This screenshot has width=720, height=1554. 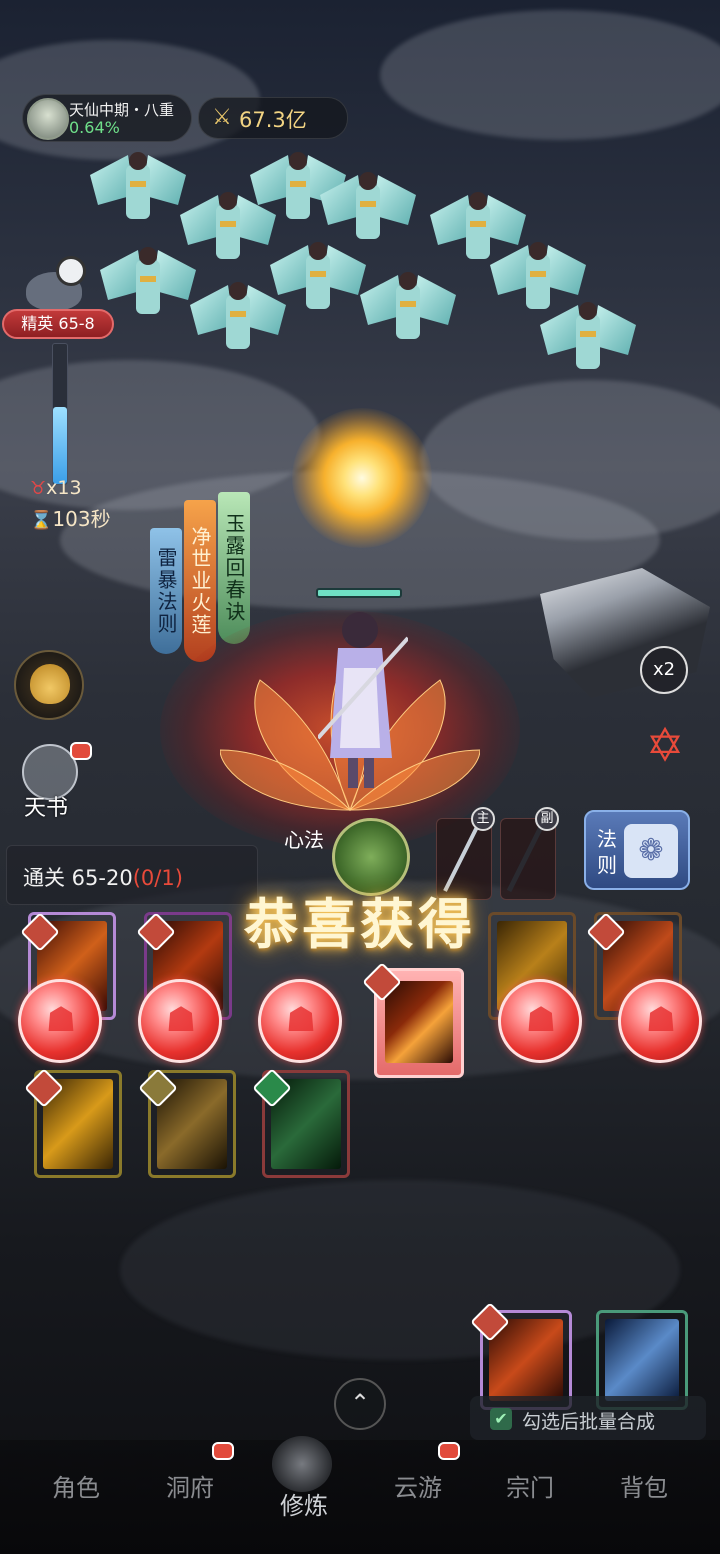 What do you see at coordinates (651, 851) in the screenshot?
I see `lotus-mandala-icon: ❁` at bounding box center [651, 851].